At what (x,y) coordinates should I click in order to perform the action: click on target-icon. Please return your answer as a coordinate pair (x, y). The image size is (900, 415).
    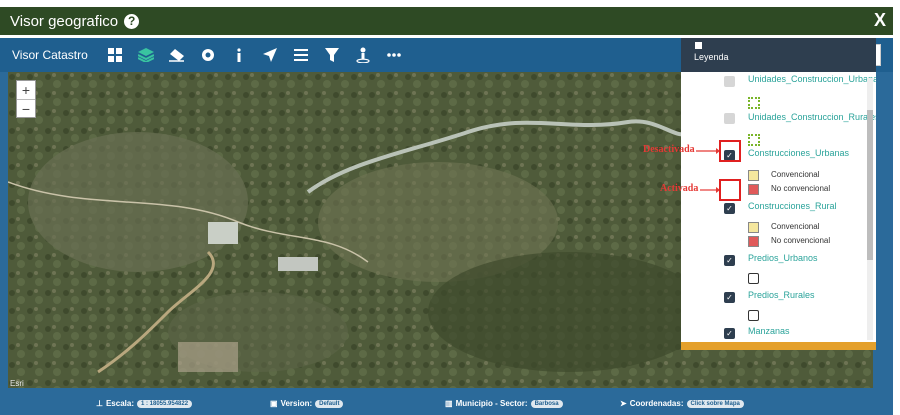
    Looking at the image, I should click on (208, 55).